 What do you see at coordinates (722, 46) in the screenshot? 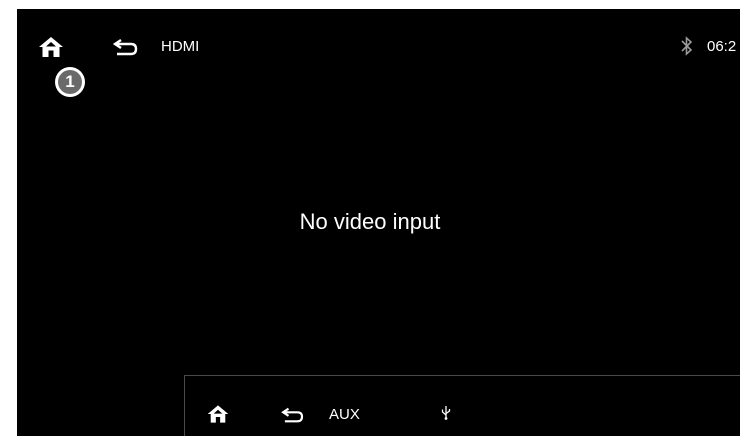
I see `clock-time: 06:2` at bounding box center [722, 46].